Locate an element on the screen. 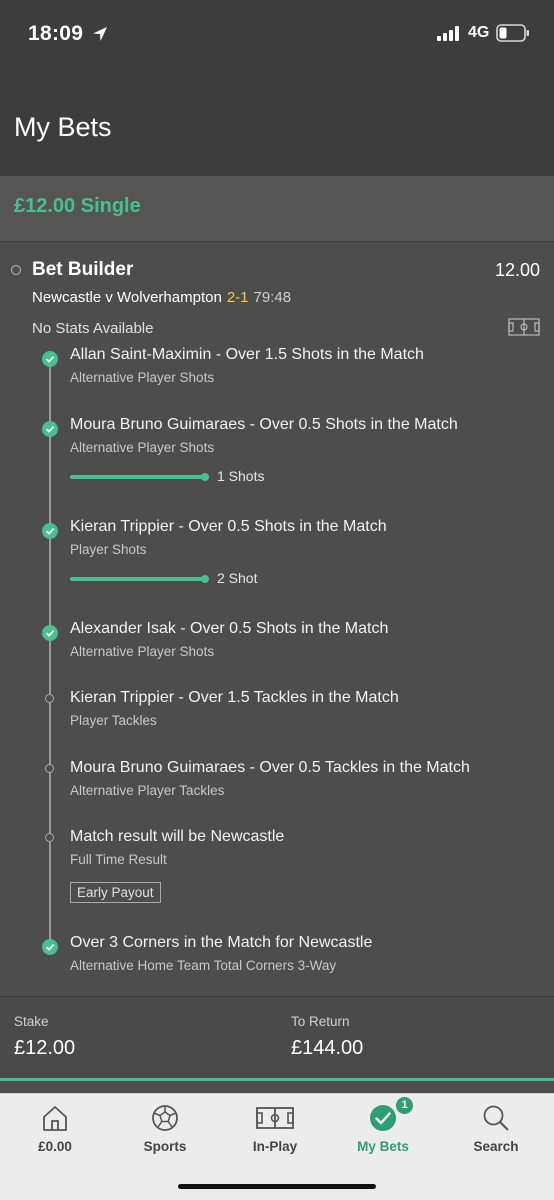 This screenshot has height=1200, width=554. nav-label: My Bets is located at coordinates (383, 1146).